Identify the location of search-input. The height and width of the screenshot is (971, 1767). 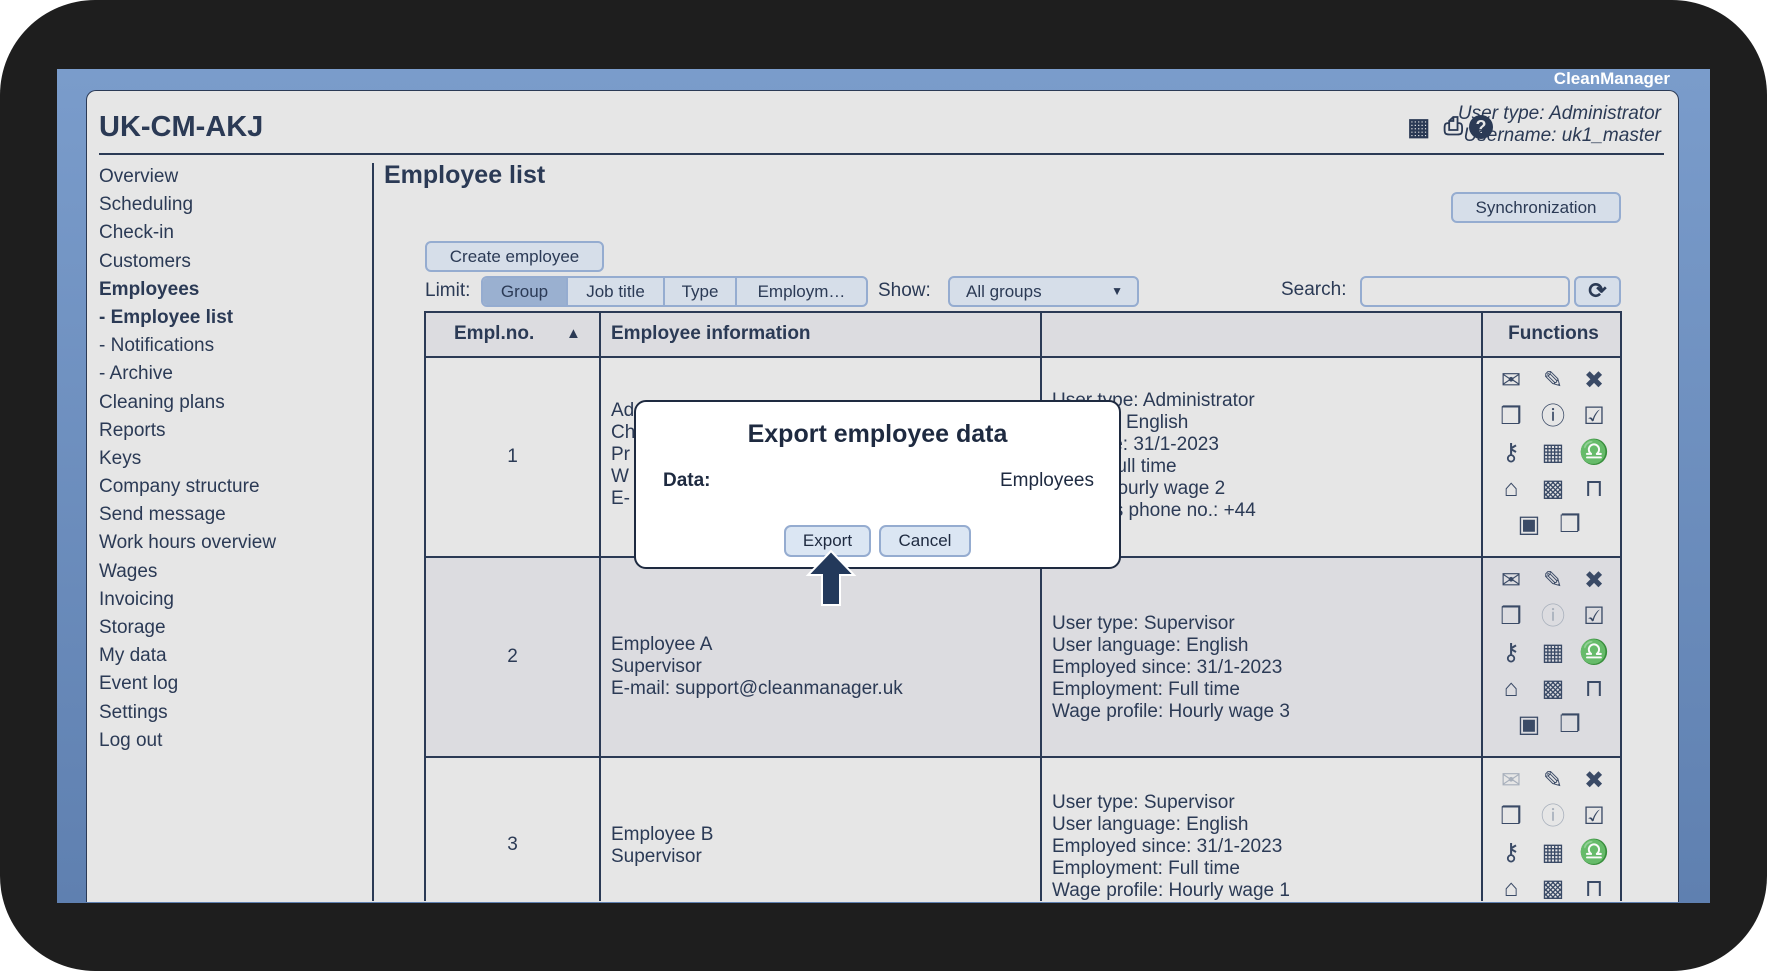
(1465, 291).